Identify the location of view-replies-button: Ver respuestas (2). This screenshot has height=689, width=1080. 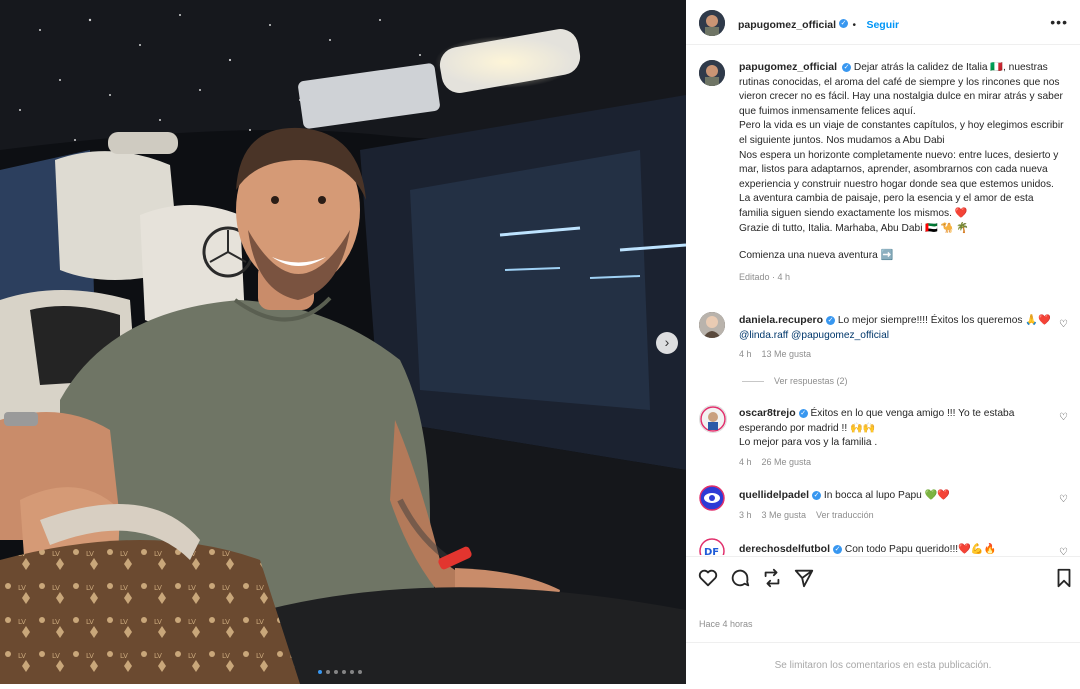
(795, 381).